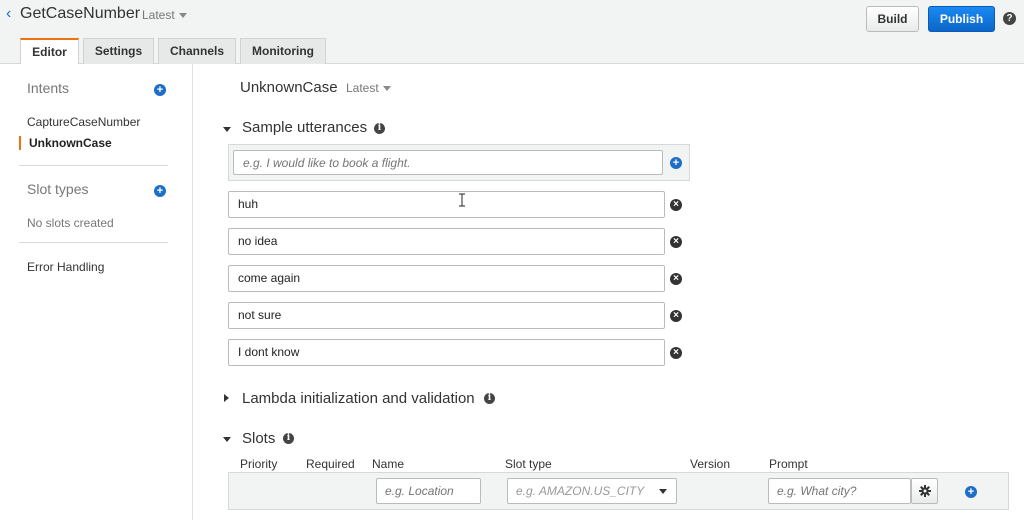 Image resolution: width=1024 pixels, height=520 pixels. Describe the element at coordinates (446, 352) in the screenshot. I see `utterance-field: I dont know` at that location.